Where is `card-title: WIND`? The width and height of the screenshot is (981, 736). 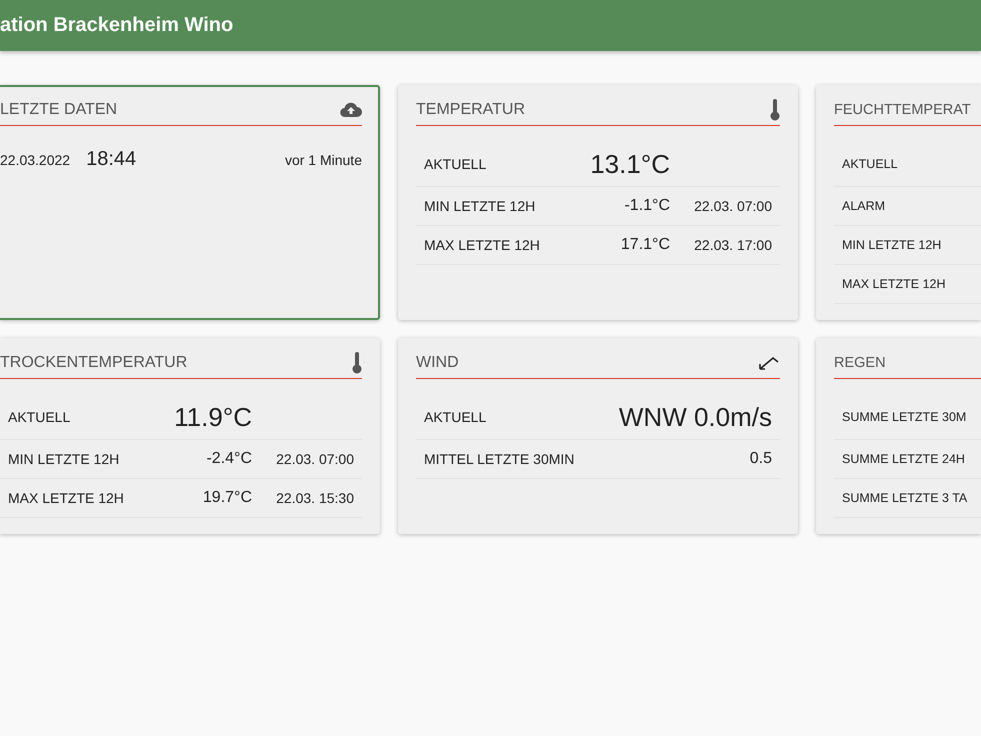
card-title: WIND is located at coordinates (437, 363).